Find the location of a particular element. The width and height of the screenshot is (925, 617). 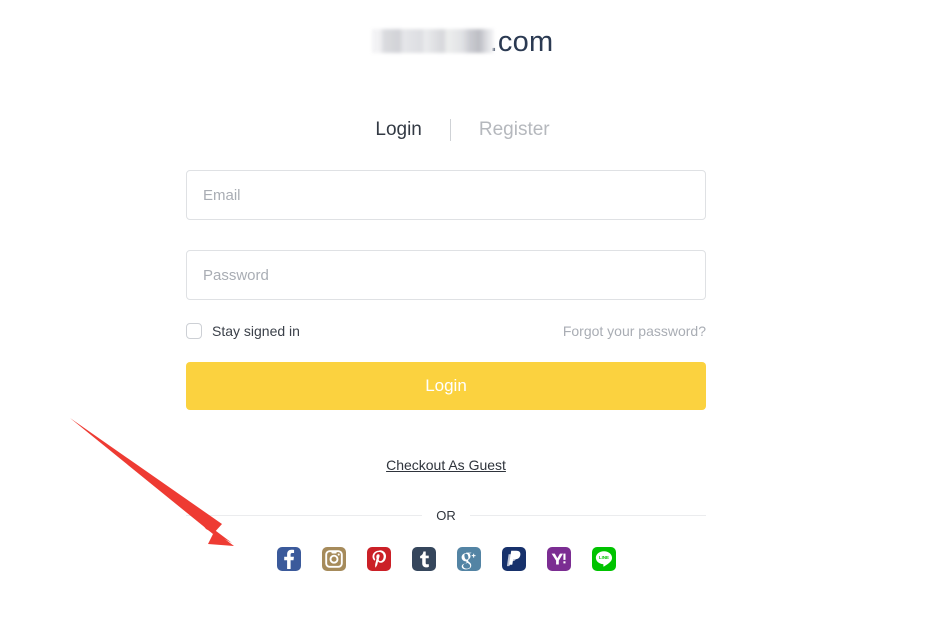

pinterest-icon is located at coordinates (378, 559).